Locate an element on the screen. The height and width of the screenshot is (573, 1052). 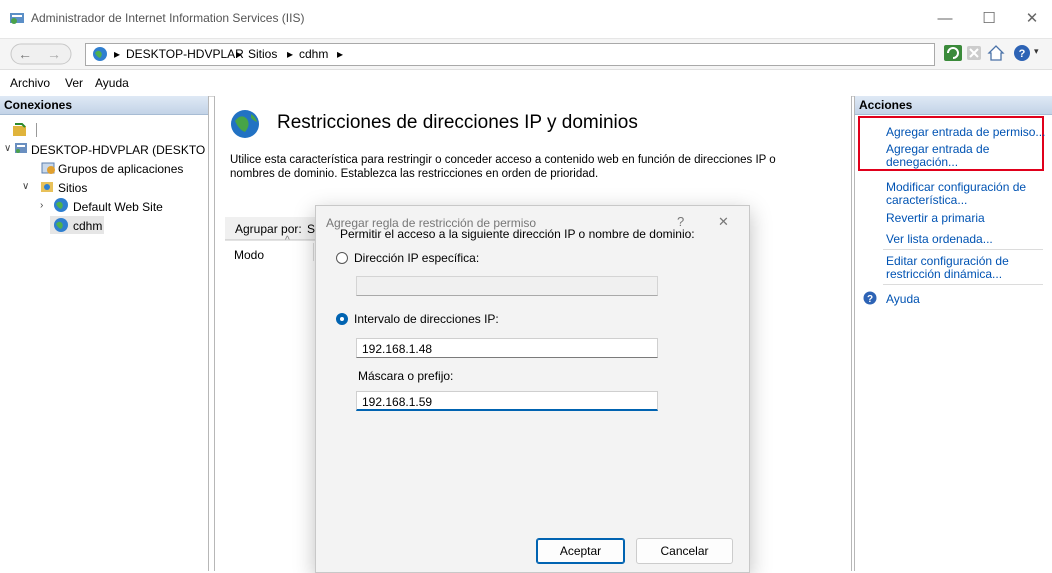
help-icon: ? is located at coordinates (1022, 53).